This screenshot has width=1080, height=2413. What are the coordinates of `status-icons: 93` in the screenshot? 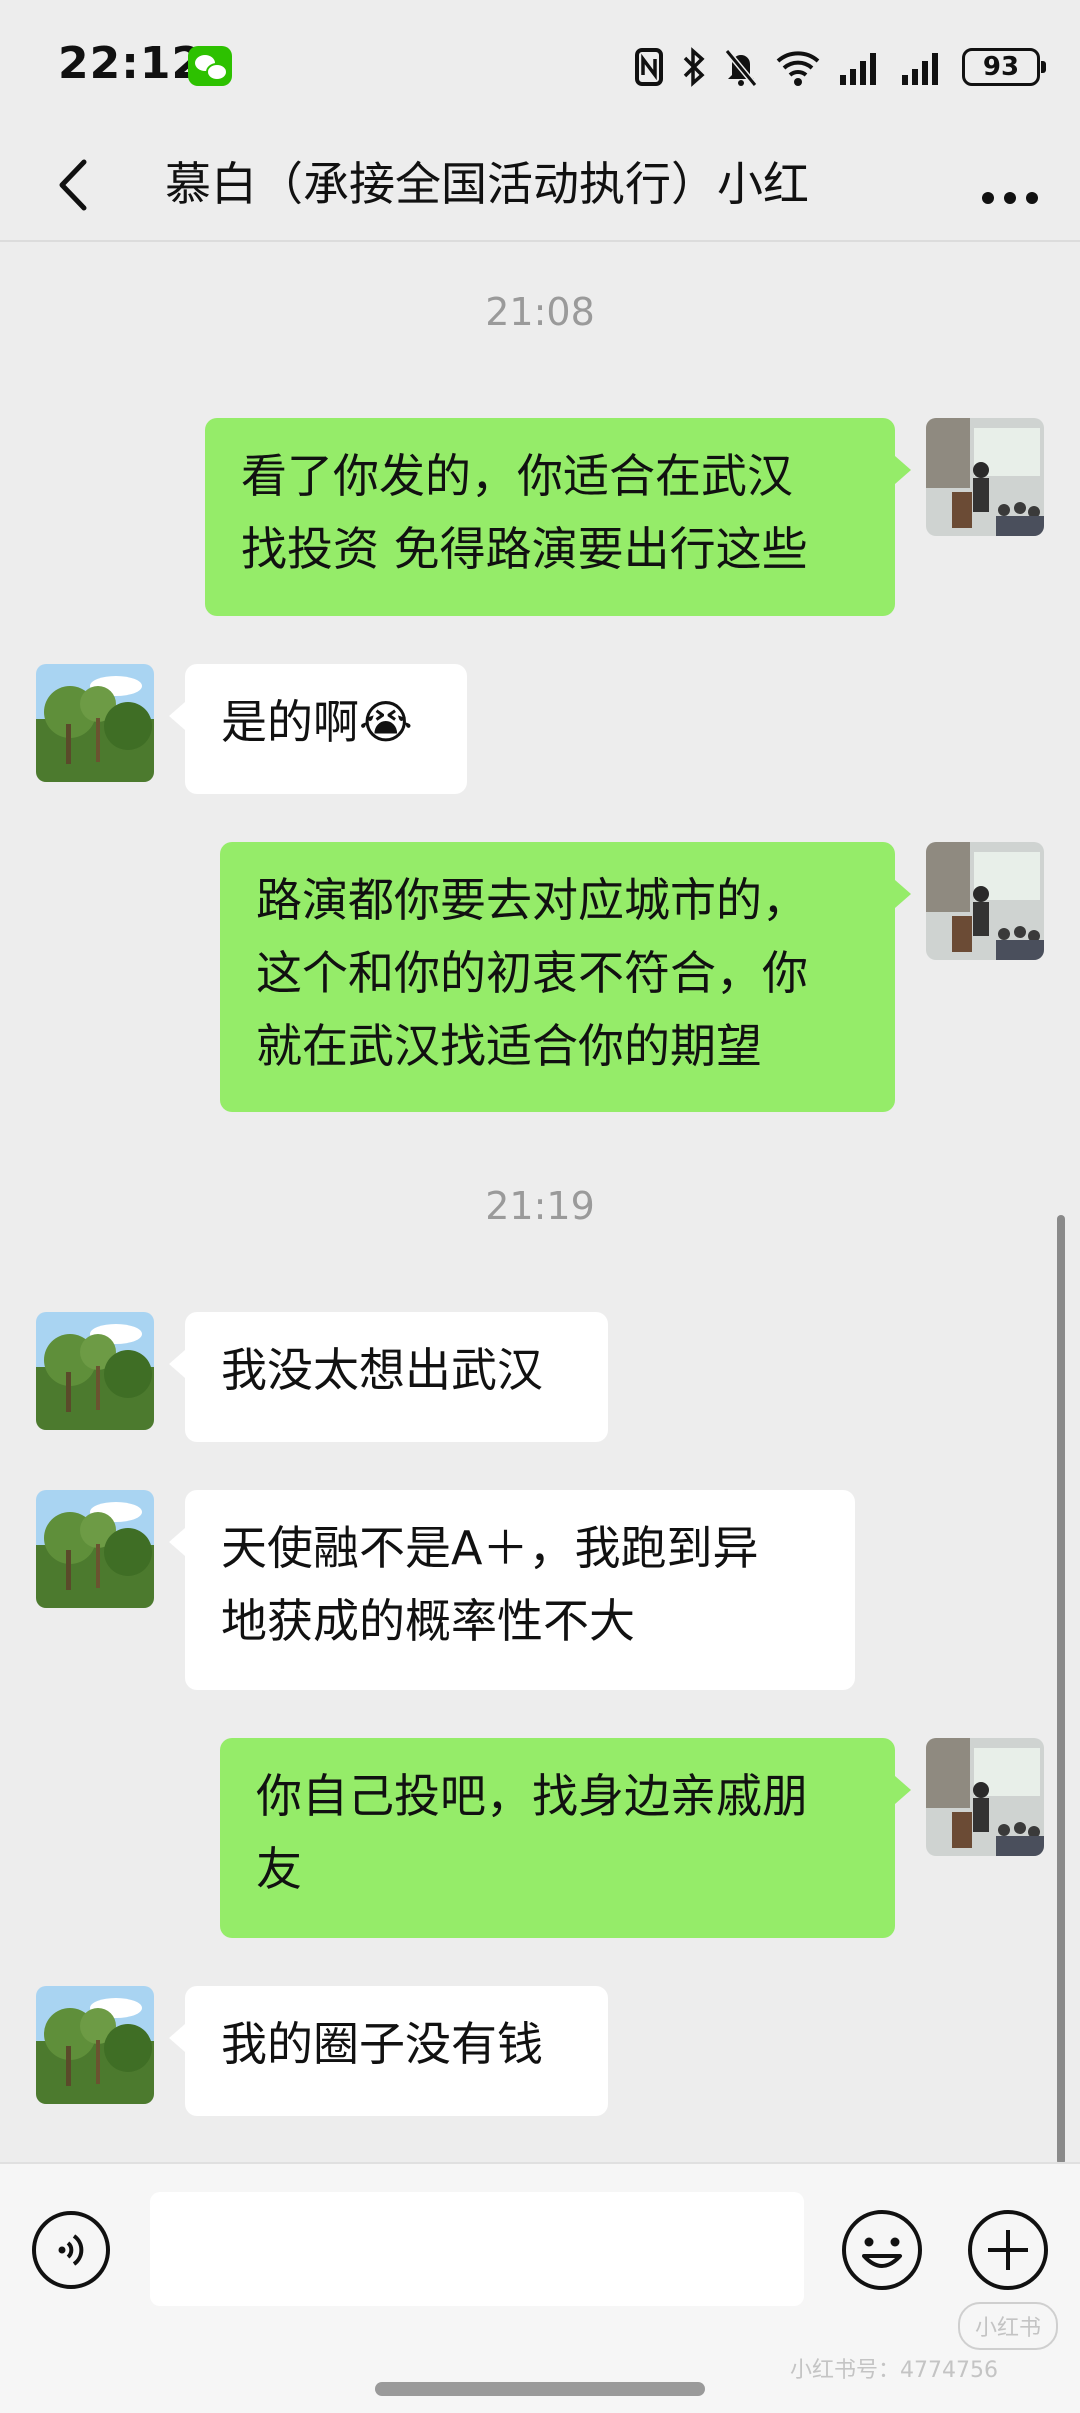 It's located at (840, 67).